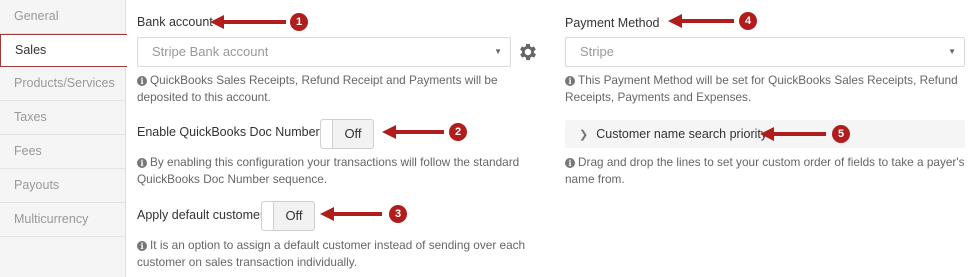 The width and height of the screenshot is (974, 277). Describe the element at coordinates (201, 215) in the screenshot. I see `default-customer-label: Apply default customer` at that location.